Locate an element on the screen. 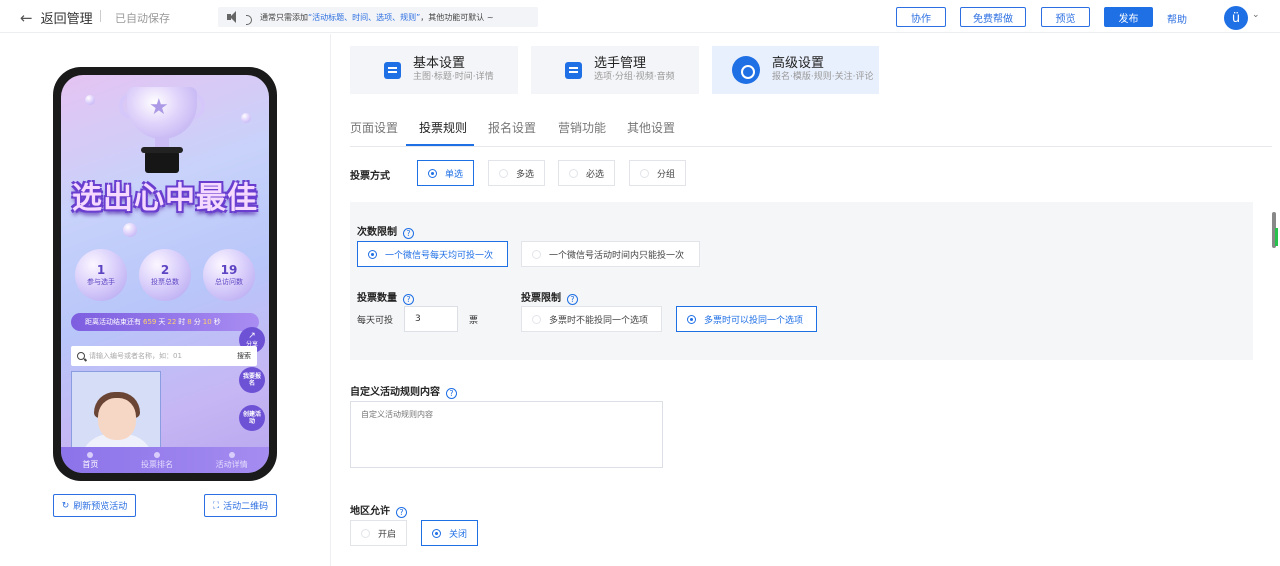 The image size is (1280, 566). publish-button: 发布 is located at coordinates (1128, 17).